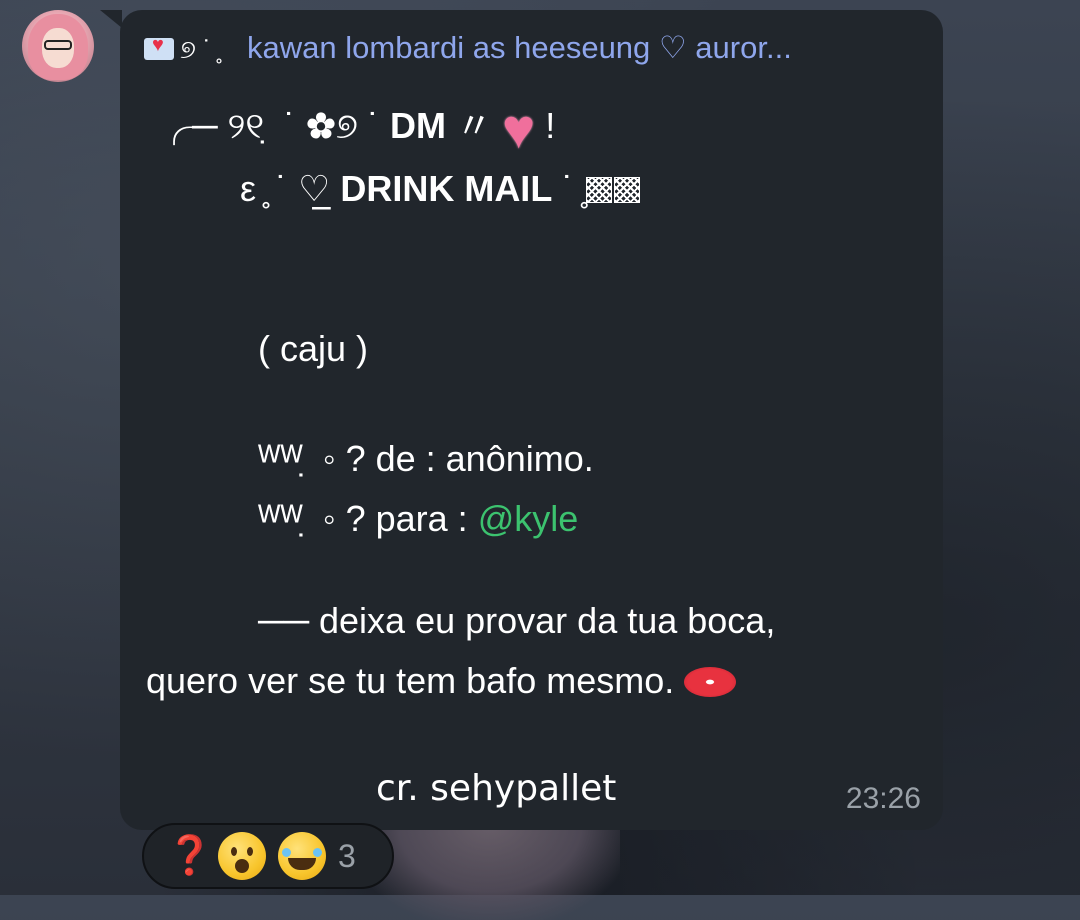  I want to click on title-line-drink-mail: ε ̥ ˙ ♡̲ DRINK MAIL ˙ ̥, so click(440, 189).